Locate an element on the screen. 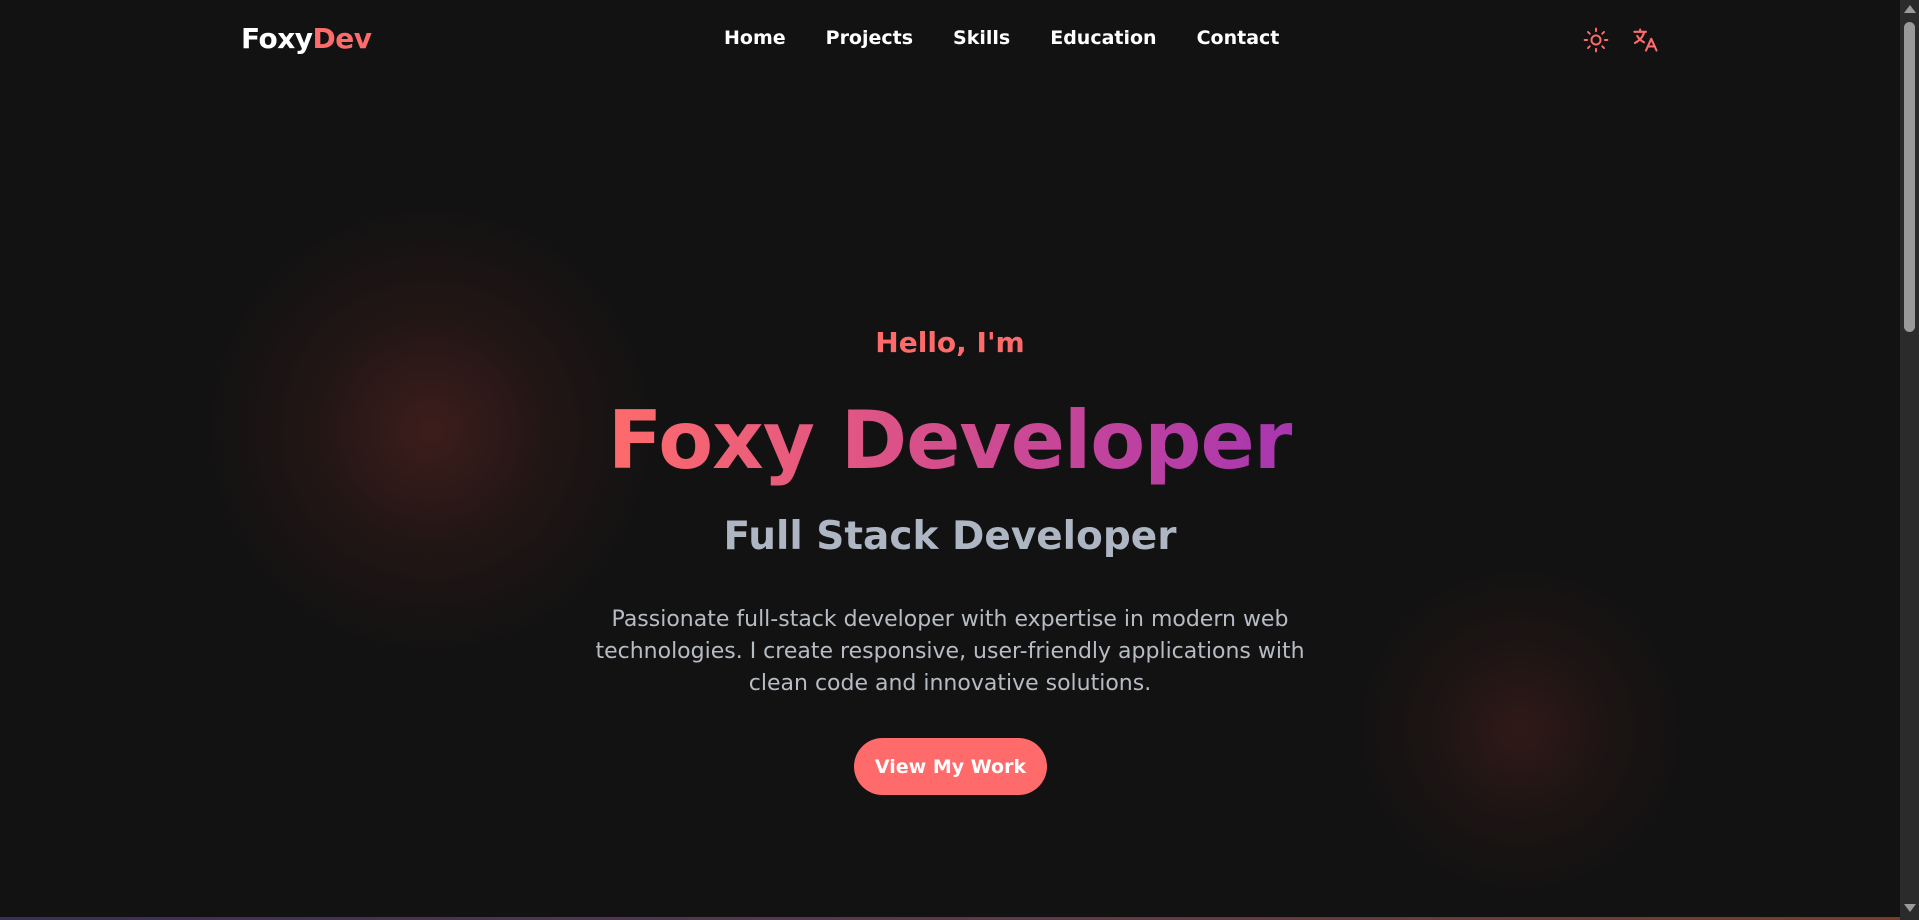 The image size is (1919, 920). scrollbar-thumb is located at coordinates (1909, 177).